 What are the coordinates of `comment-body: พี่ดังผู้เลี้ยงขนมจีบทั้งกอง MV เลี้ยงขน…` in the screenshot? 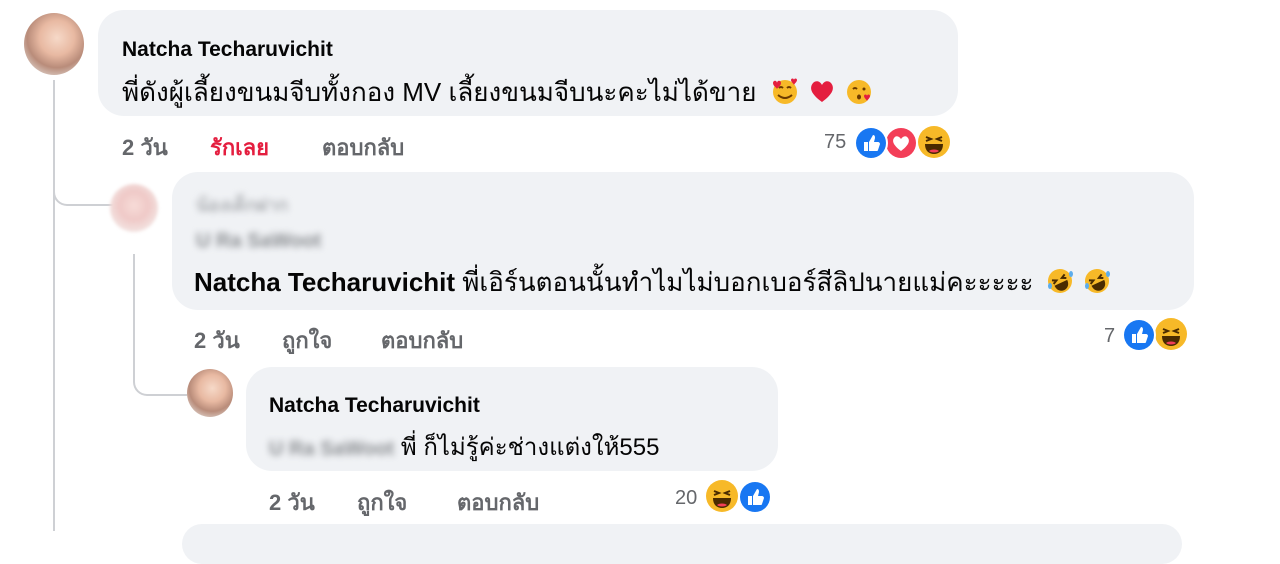 It's located at (439, 92).